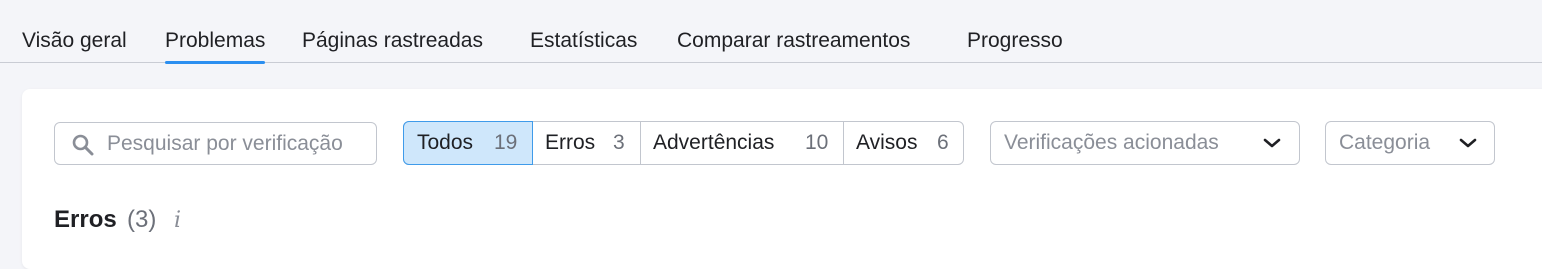 The image size is (1542, 269). I want to click on filter-erros-count: 3, so click(619, 142).